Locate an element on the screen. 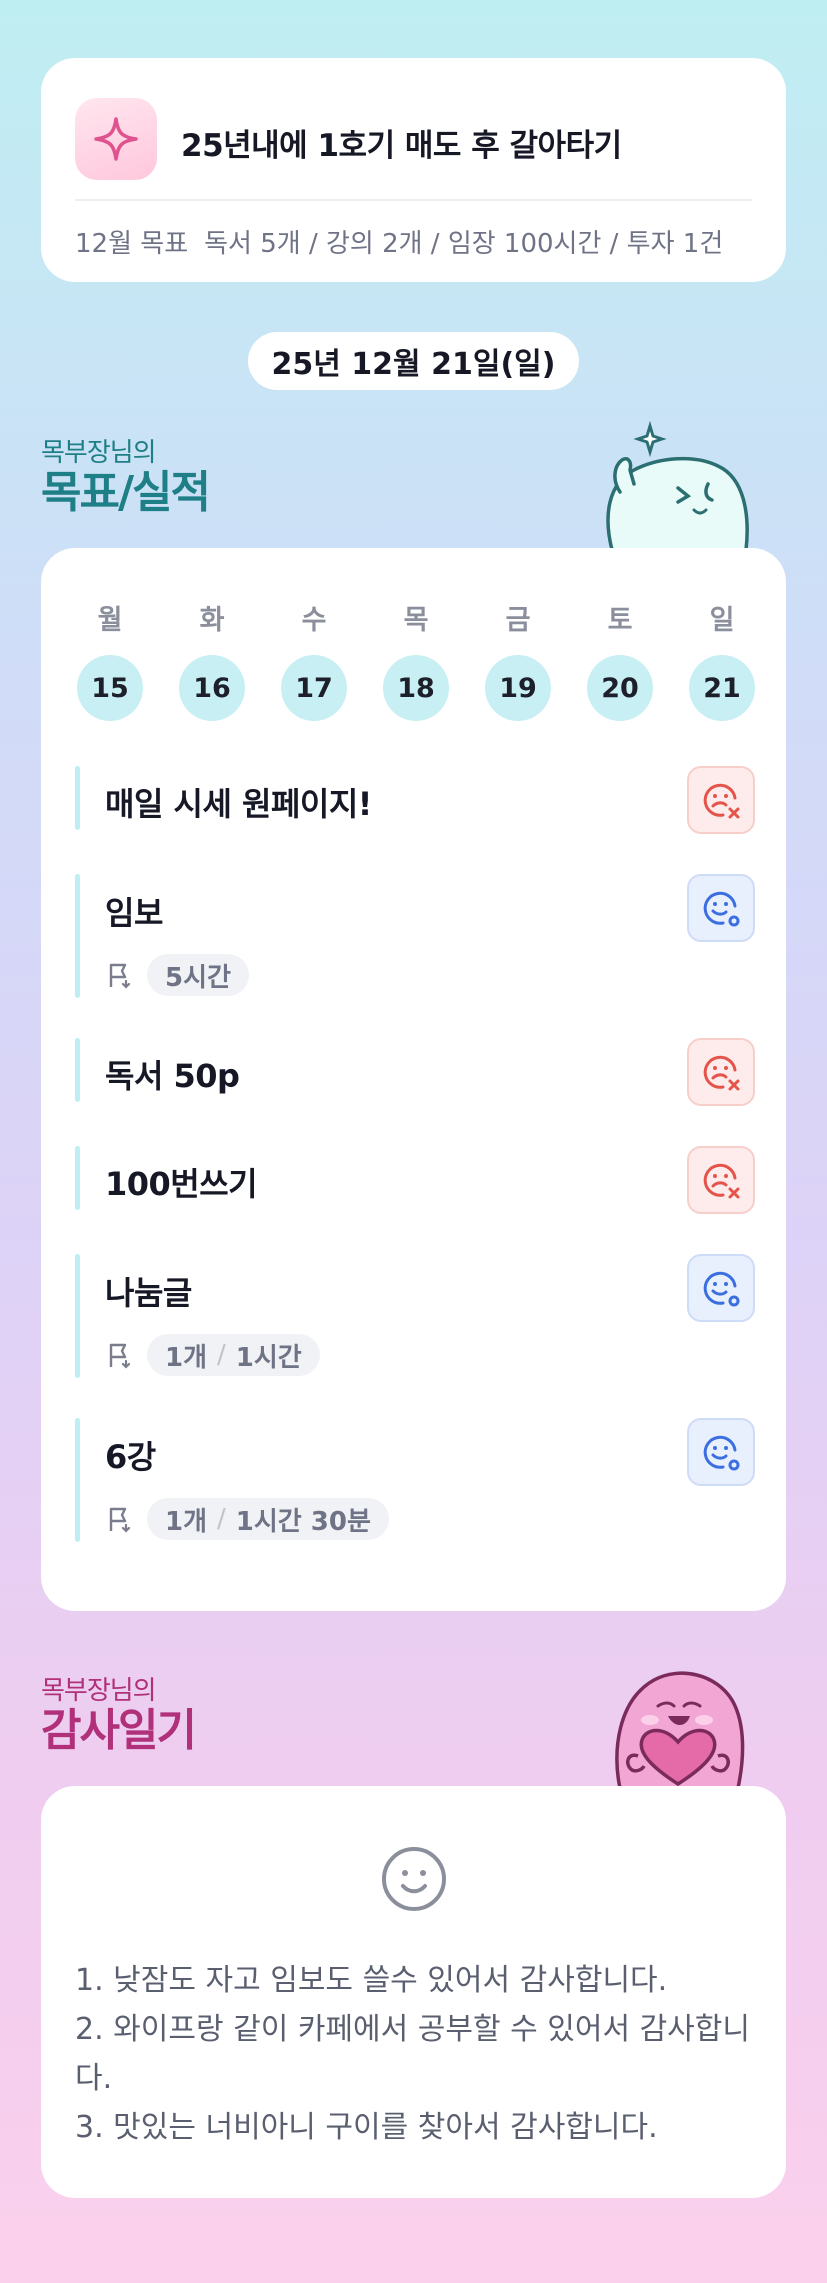 This screenshot has height=2283, width=827. day-sunday: 일 21 is located at coordinates (722, 659).